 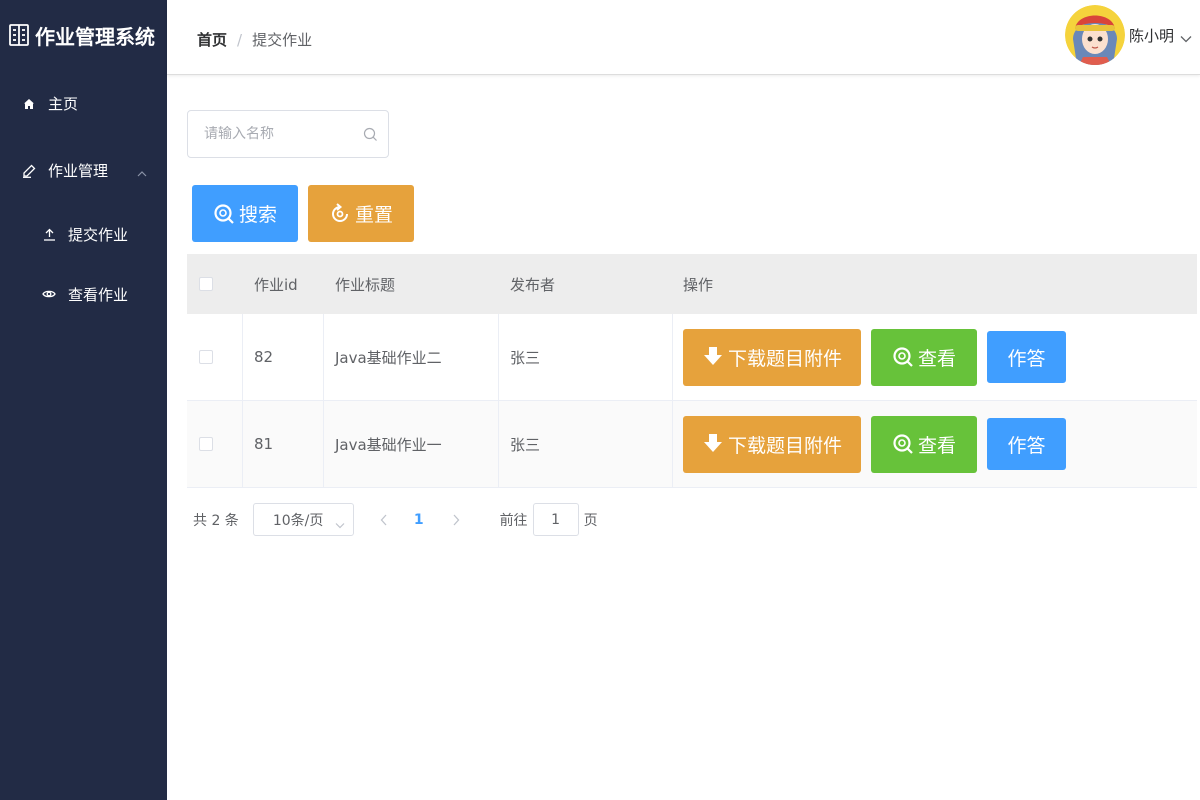 What do you see at coordinates (282, 39) in the screenshot?
I see `breadcrumb-current: 提交作业` at bounding box center [282, 39].